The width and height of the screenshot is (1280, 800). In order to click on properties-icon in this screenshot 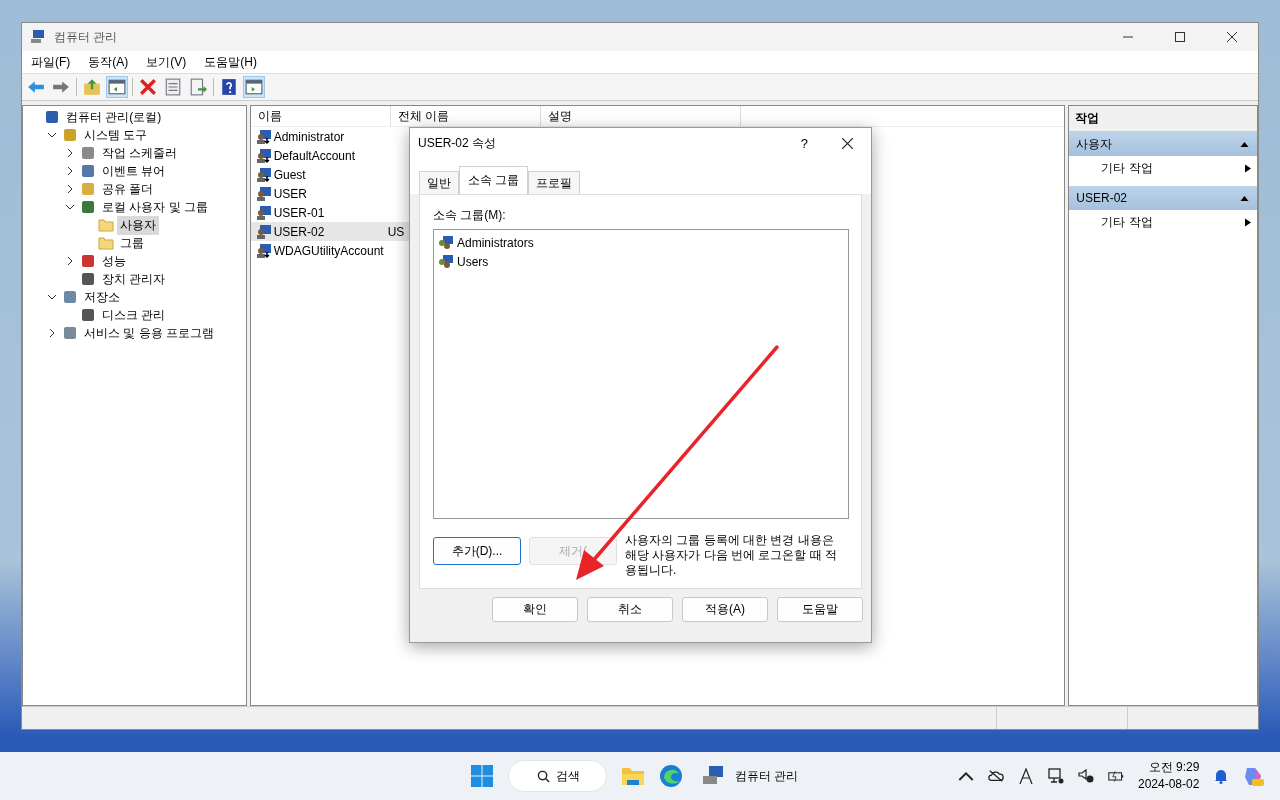, I will do `click(173, 87)`.